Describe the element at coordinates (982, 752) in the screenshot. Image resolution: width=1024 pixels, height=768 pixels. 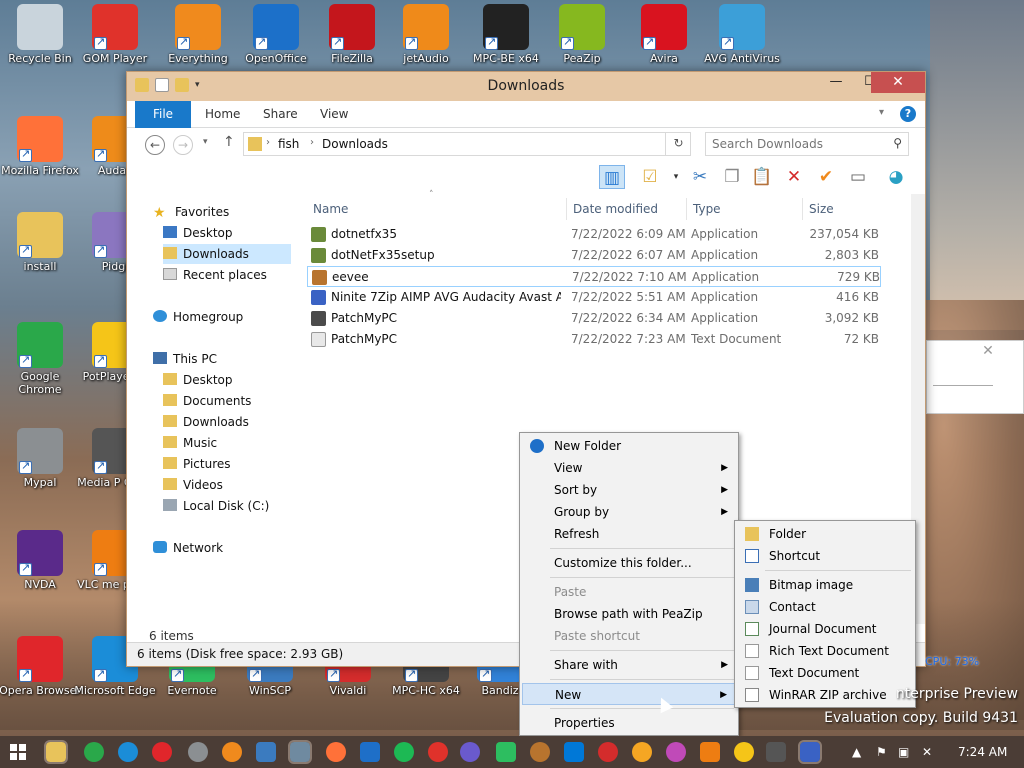
I see `taskbar-clock: 7:24 AM` at that location.